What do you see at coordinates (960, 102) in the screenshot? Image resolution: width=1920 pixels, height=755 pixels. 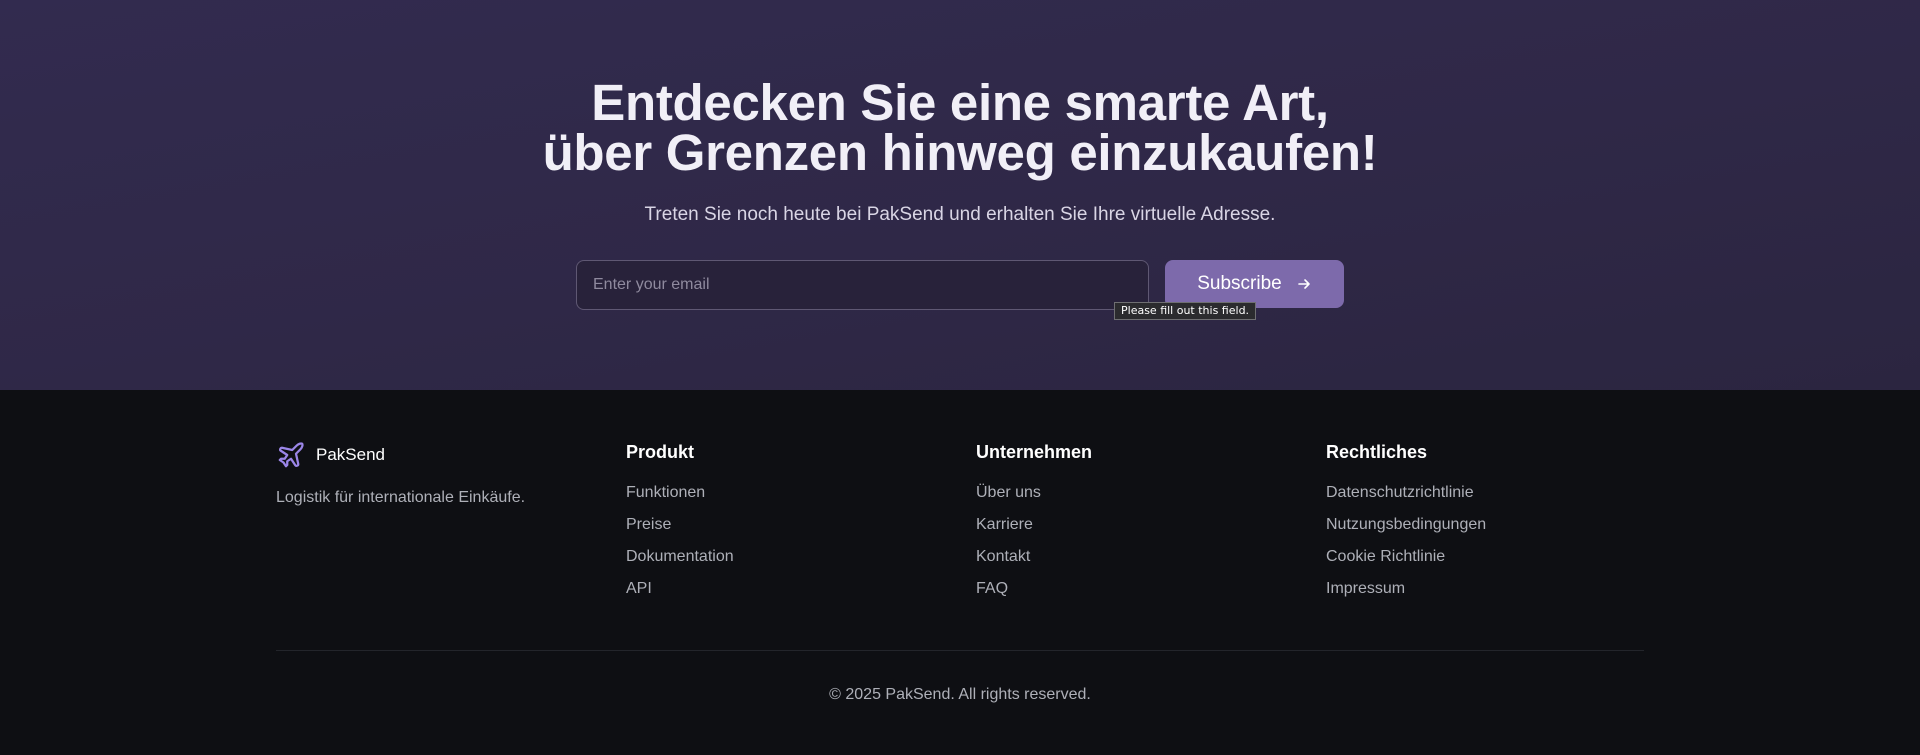 I see `hero-title-line-1: Entdecken Sie eine smarte Art,` at bounding box center [960, 102].